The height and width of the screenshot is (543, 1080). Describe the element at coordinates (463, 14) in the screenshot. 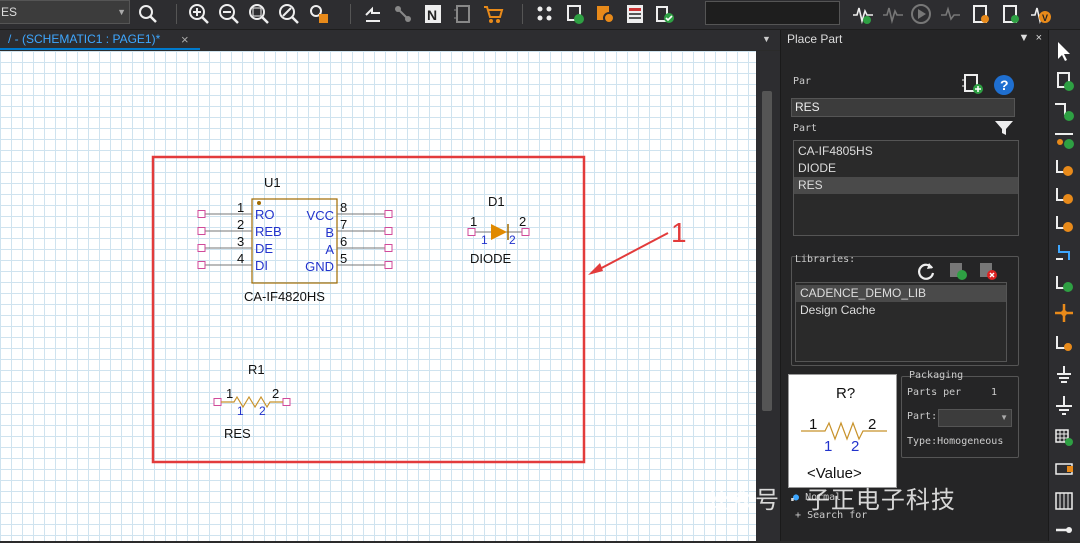

I see `part-icon` at that location.